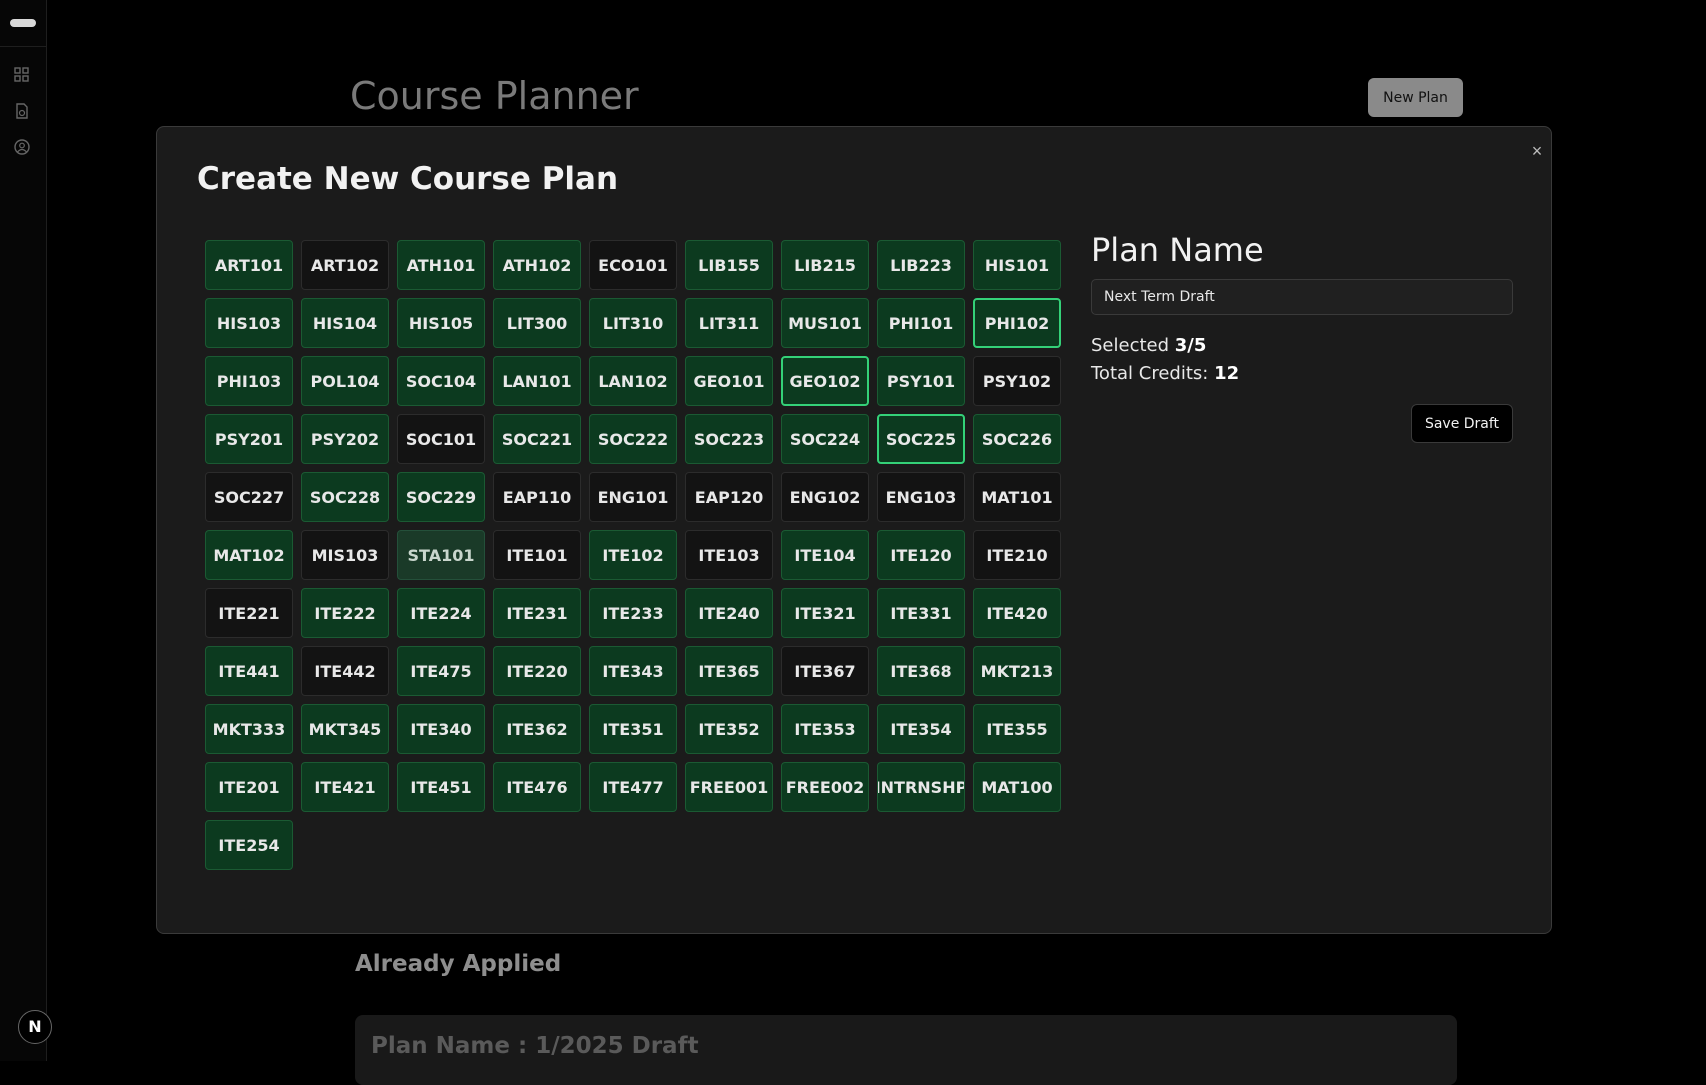 The height and width of the screenshot is (1085, 1706). I want to click on course-tile-ite365: ITE365, so click(729, 671).